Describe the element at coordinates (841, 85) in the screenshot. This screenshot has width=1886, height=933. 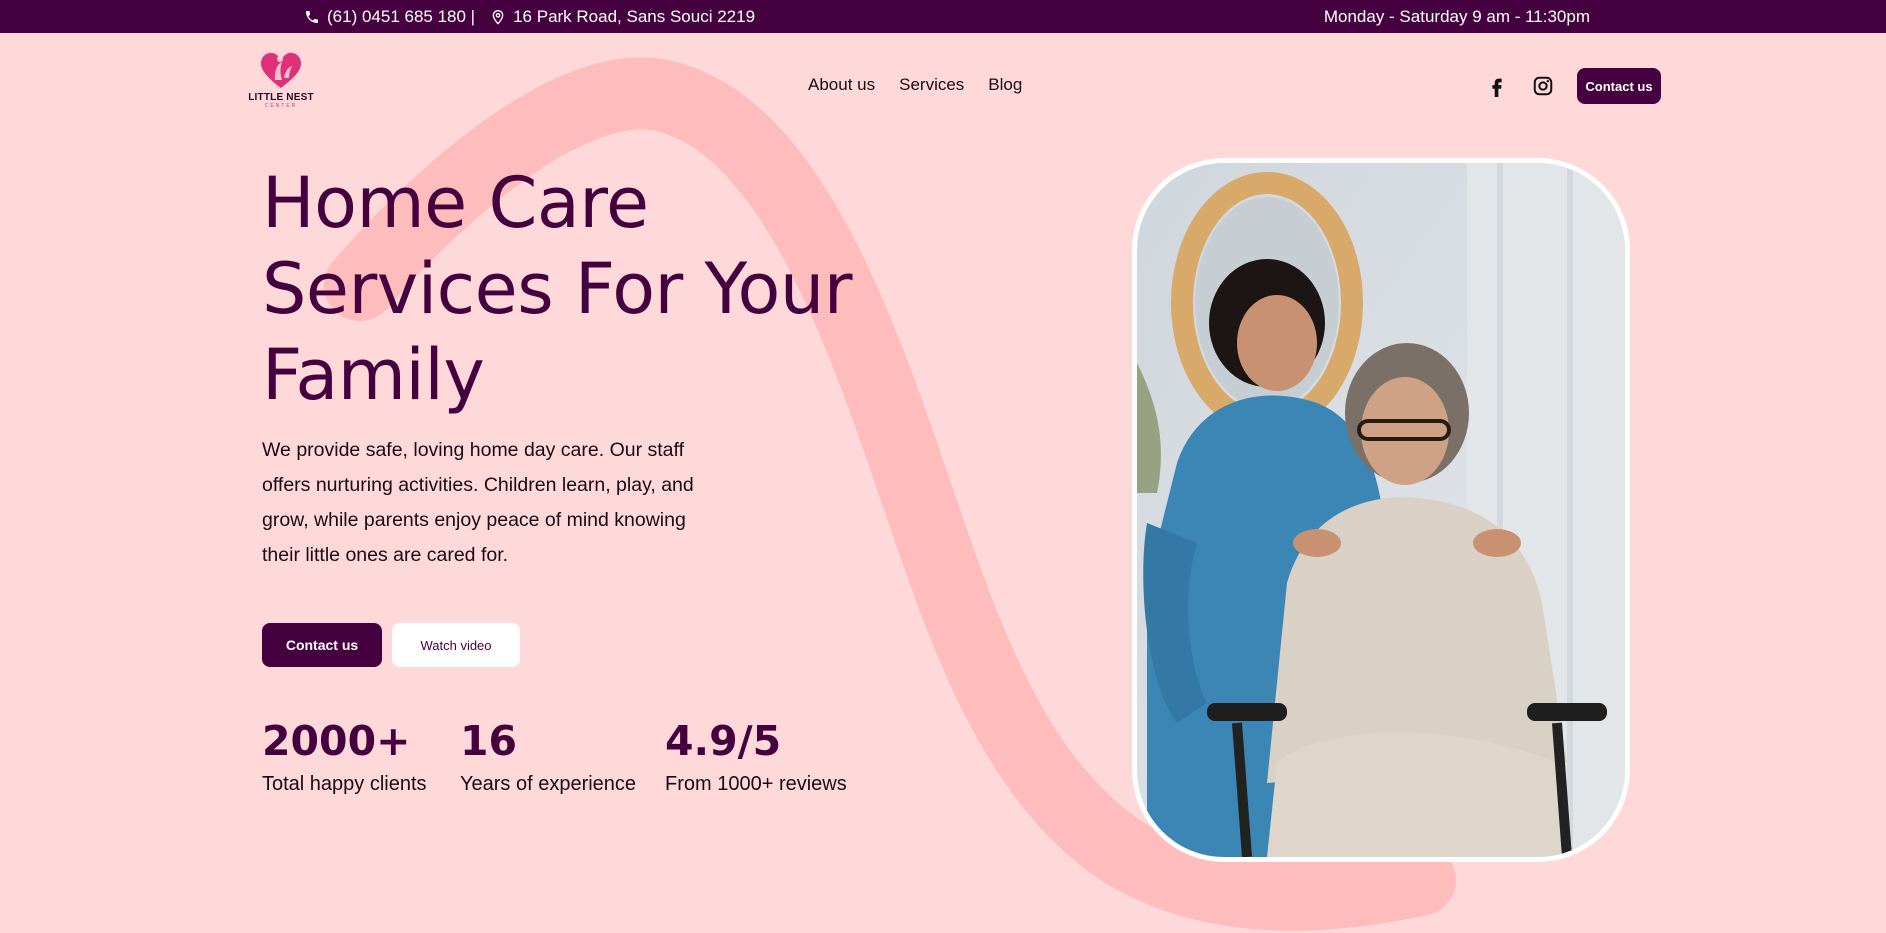
I see `nav-about-us: About us` at that location.